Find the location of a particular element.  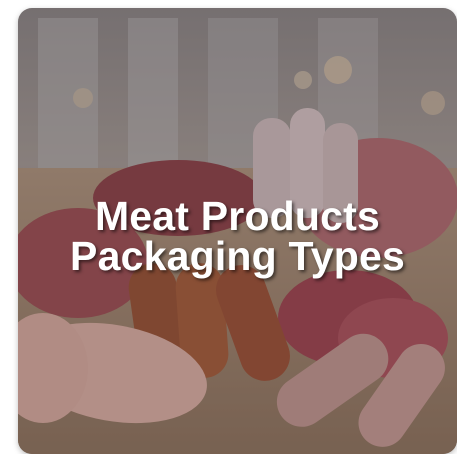

card-title-line-1: Meat Products is located at coordinates (237, 216).